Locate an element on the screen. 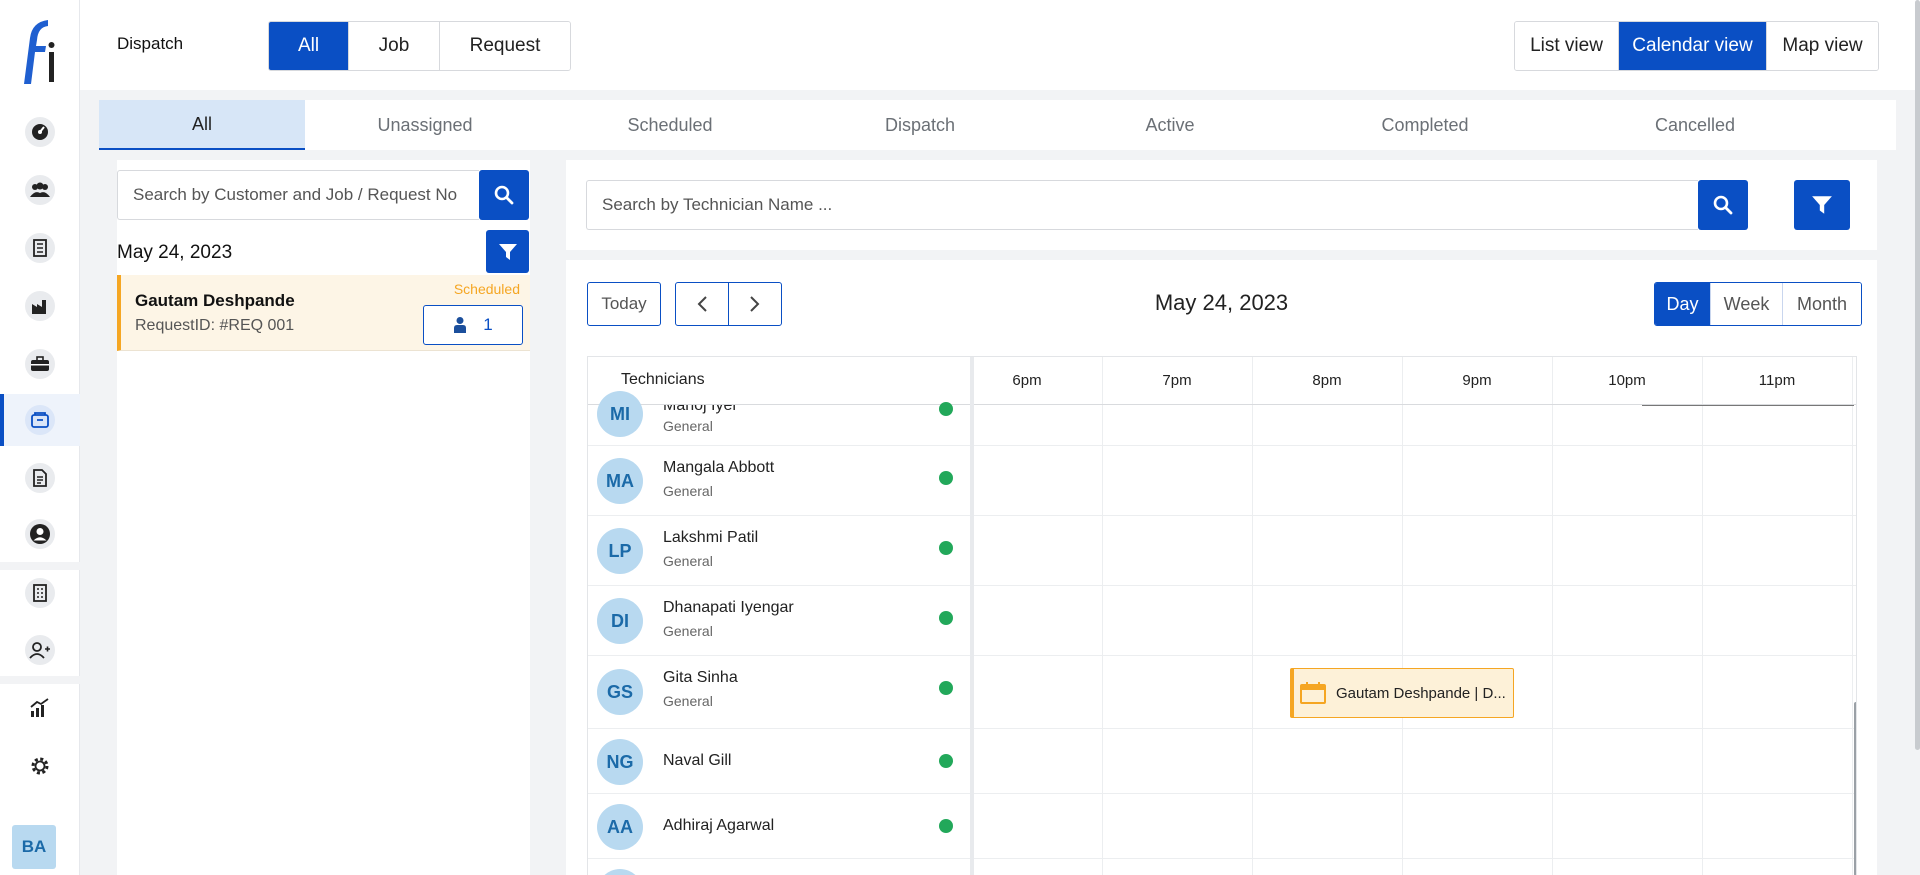 The height and width of the screenshot is (875, 1920). tab-cancelled: Cancelled is located at coordinates (1695, 125).